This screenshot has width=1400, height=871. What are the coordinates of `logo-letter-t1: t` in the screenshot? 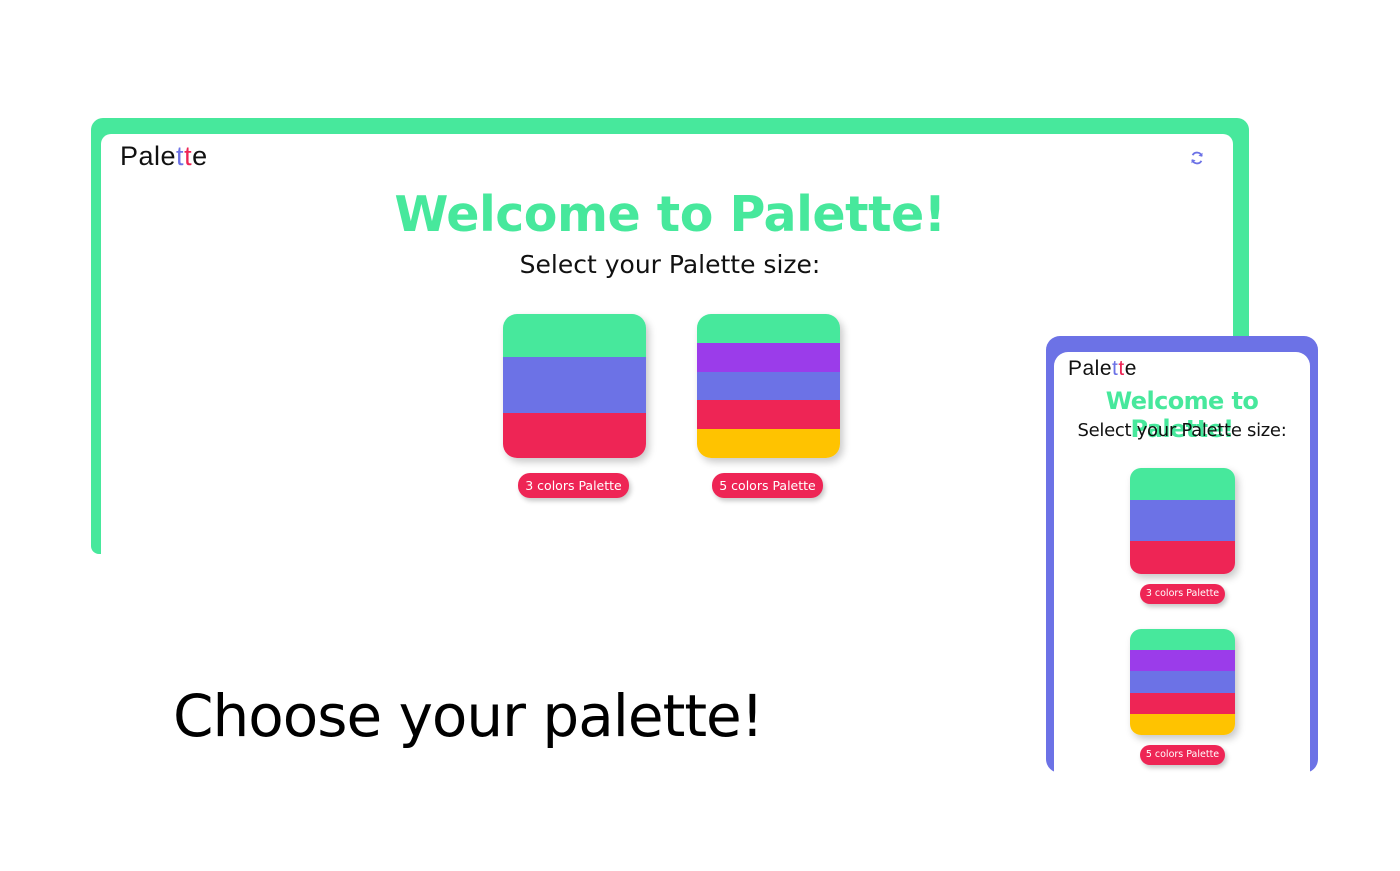 It's located at (180, 156).